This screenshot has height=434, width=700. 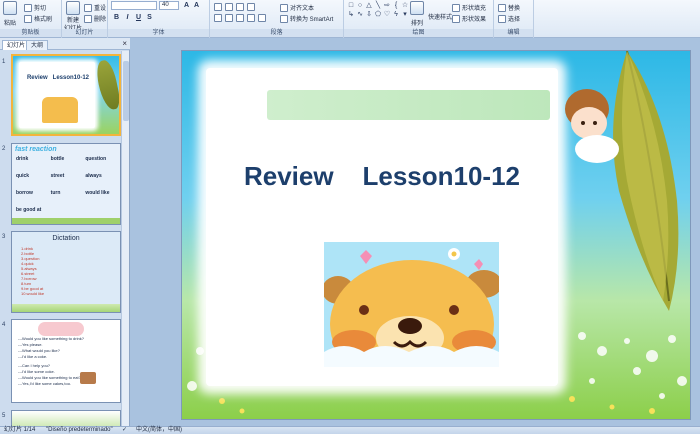 I want to click on star-shape-icon: ☆, so click(x=405, y=6).